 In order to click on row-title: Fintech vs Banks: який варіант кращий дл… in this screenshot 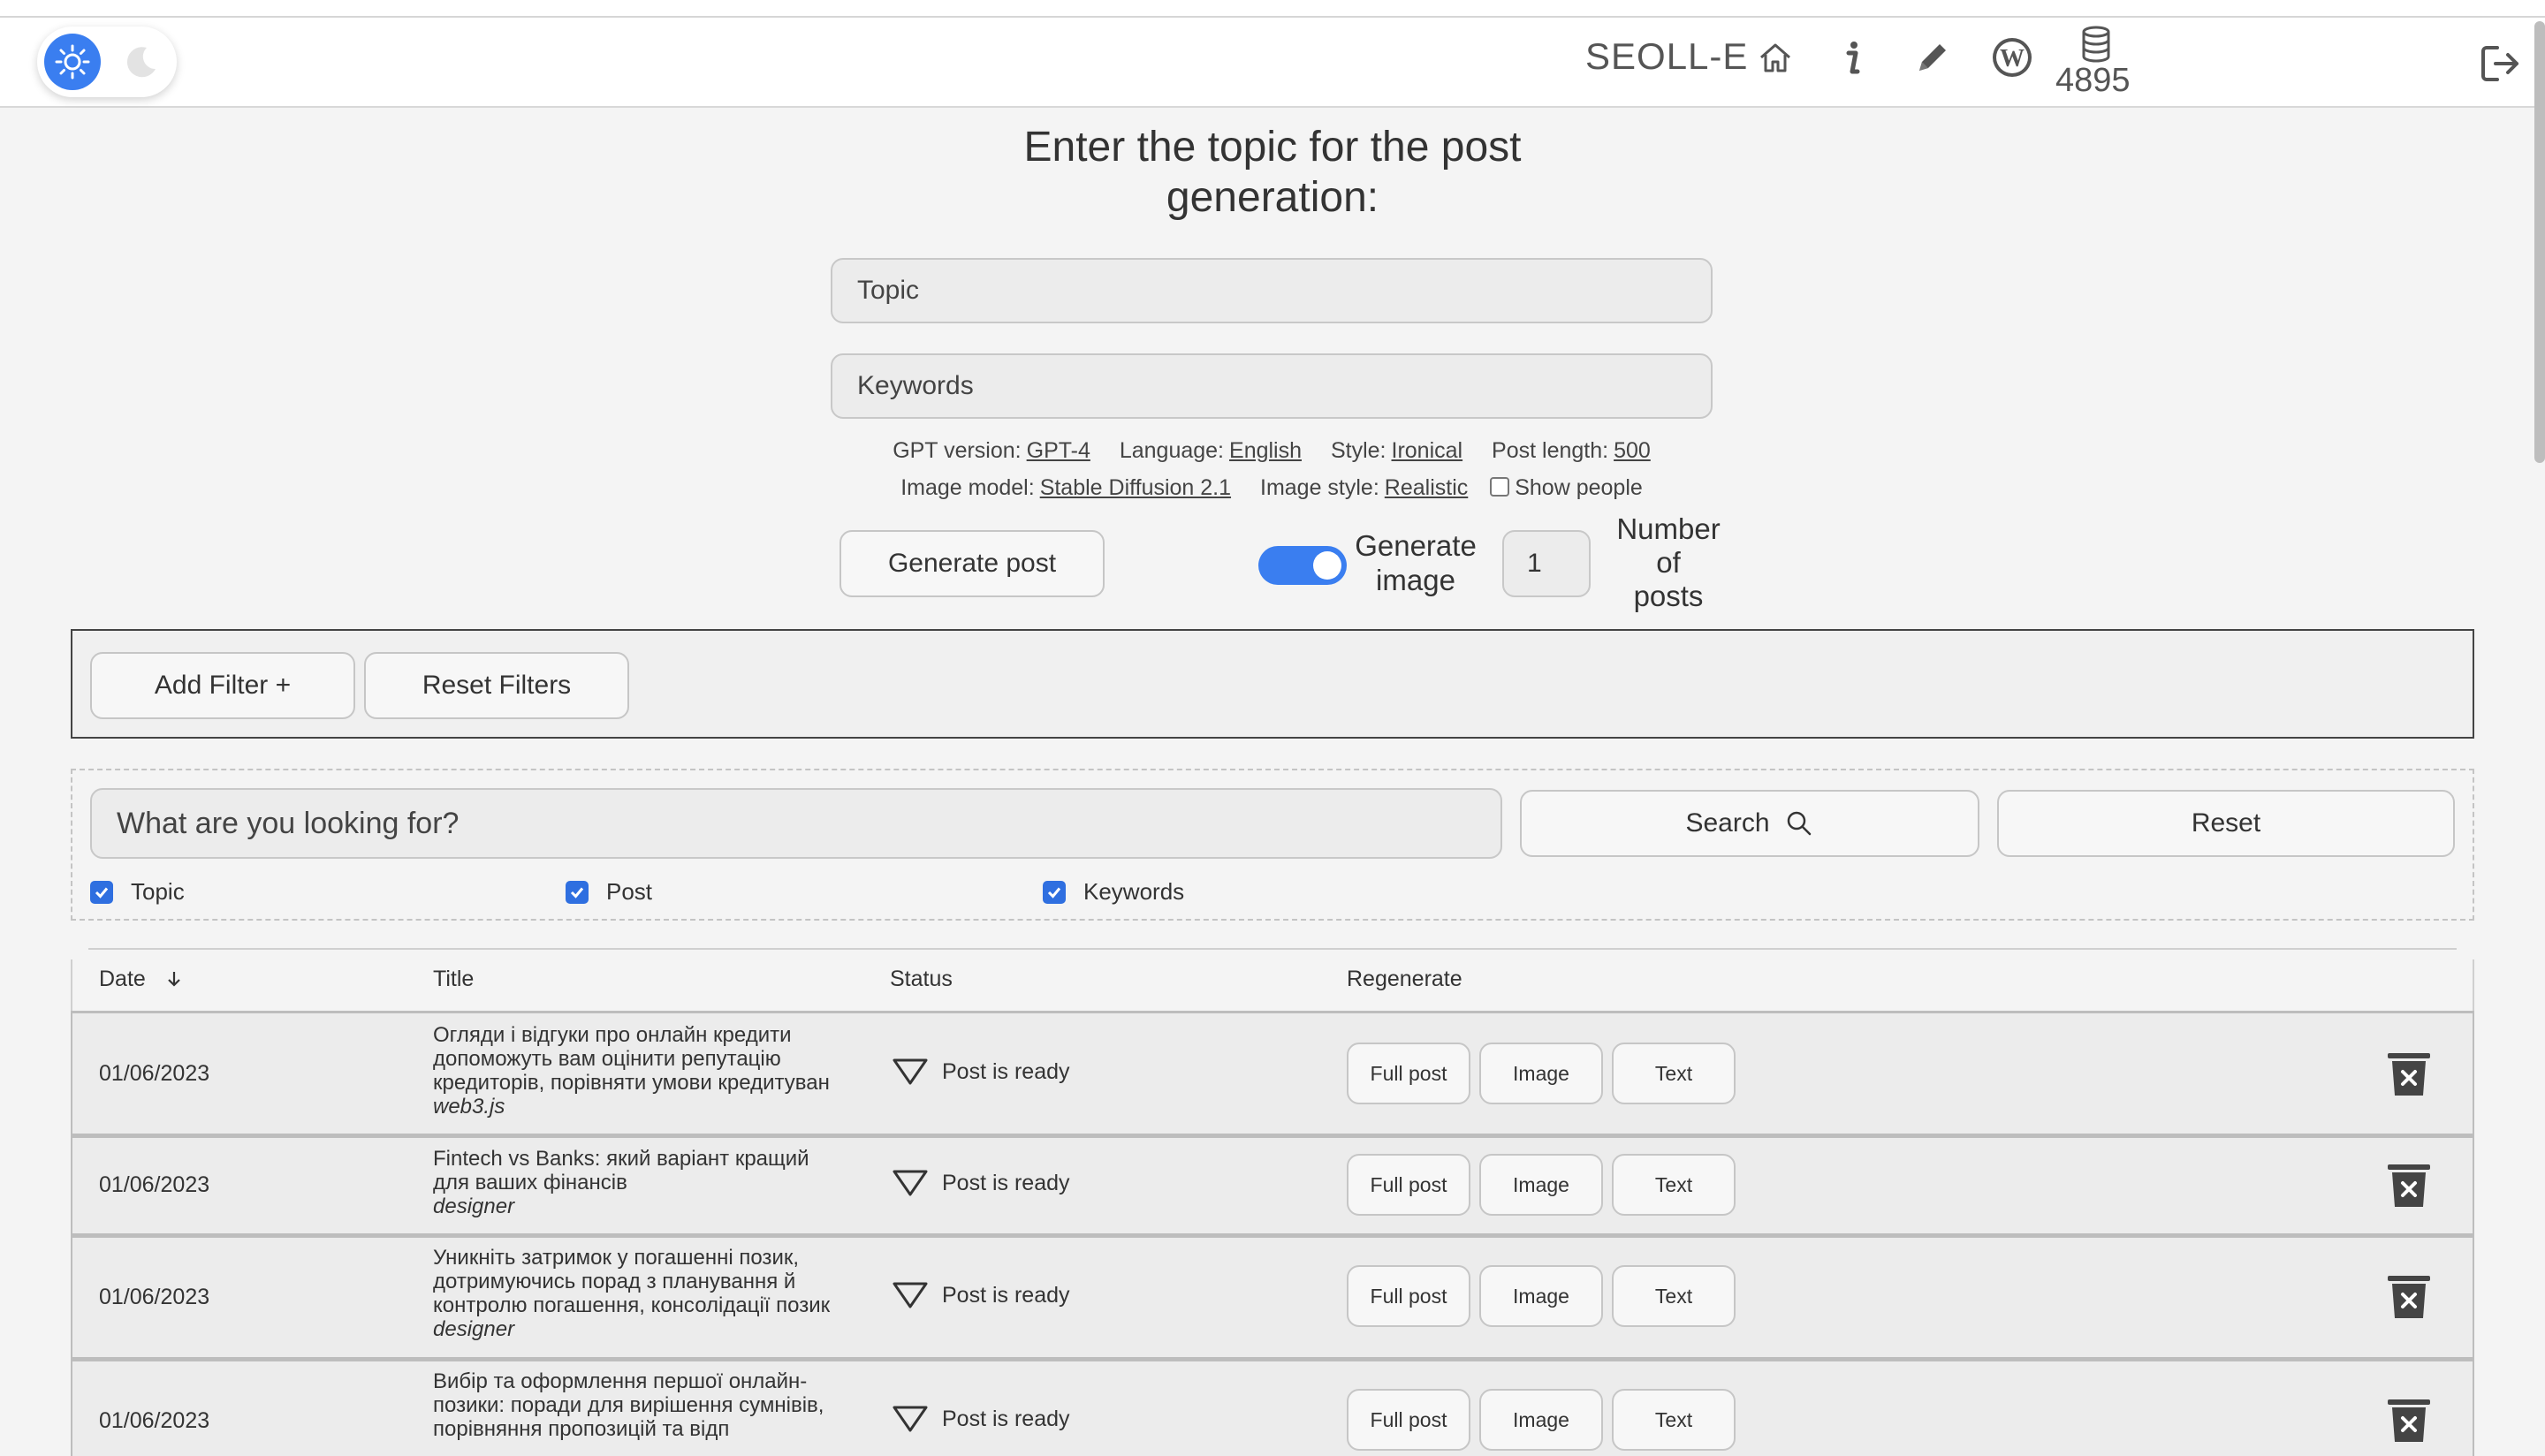, I will do `click(654, 1182)`.